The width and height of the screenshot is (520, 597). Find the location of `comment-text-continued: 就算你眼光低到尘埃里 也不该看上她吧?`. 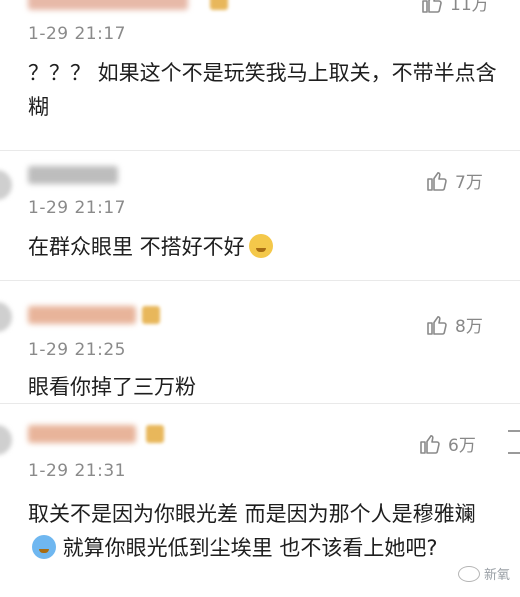

comment-text-continued: 就算你眼光低到尘埃里 也不该看上她吧? is located at coordinates (247, 548).